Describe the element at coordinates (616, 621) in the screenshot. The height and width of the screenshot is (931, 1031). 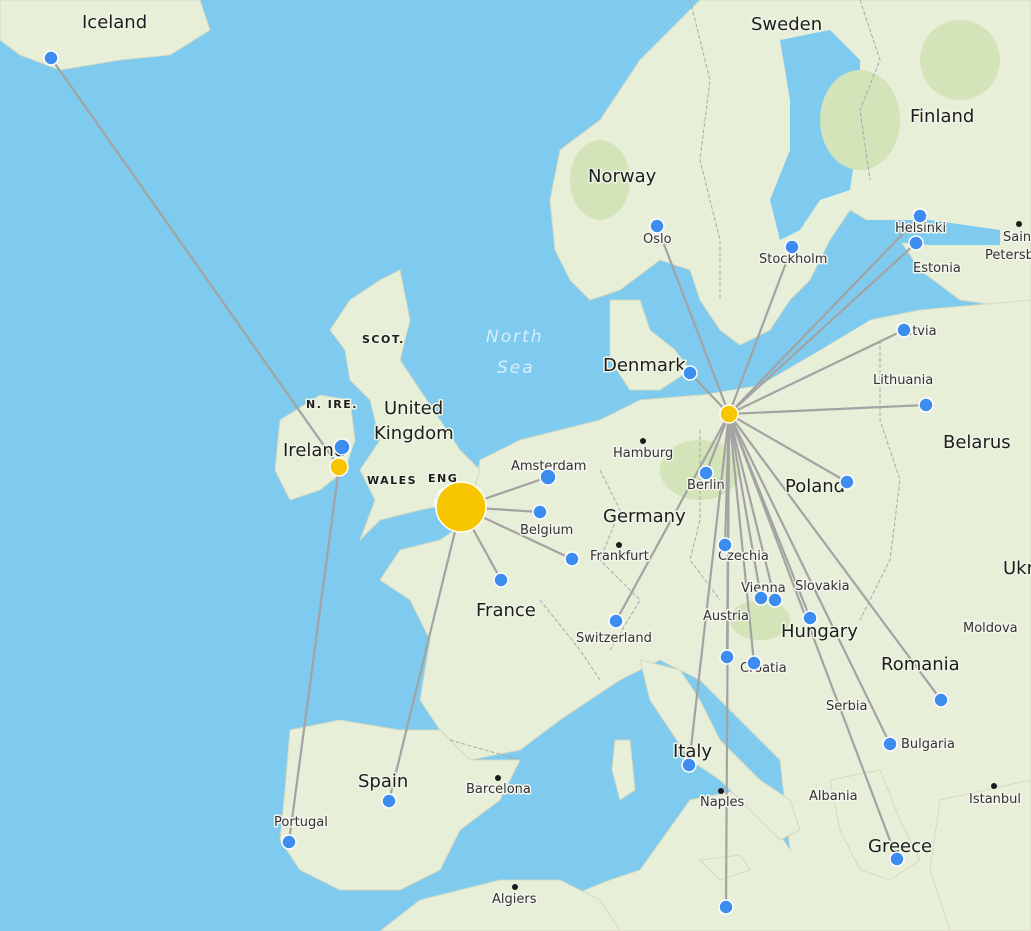
I see `destination-marker-zurich` at that location.